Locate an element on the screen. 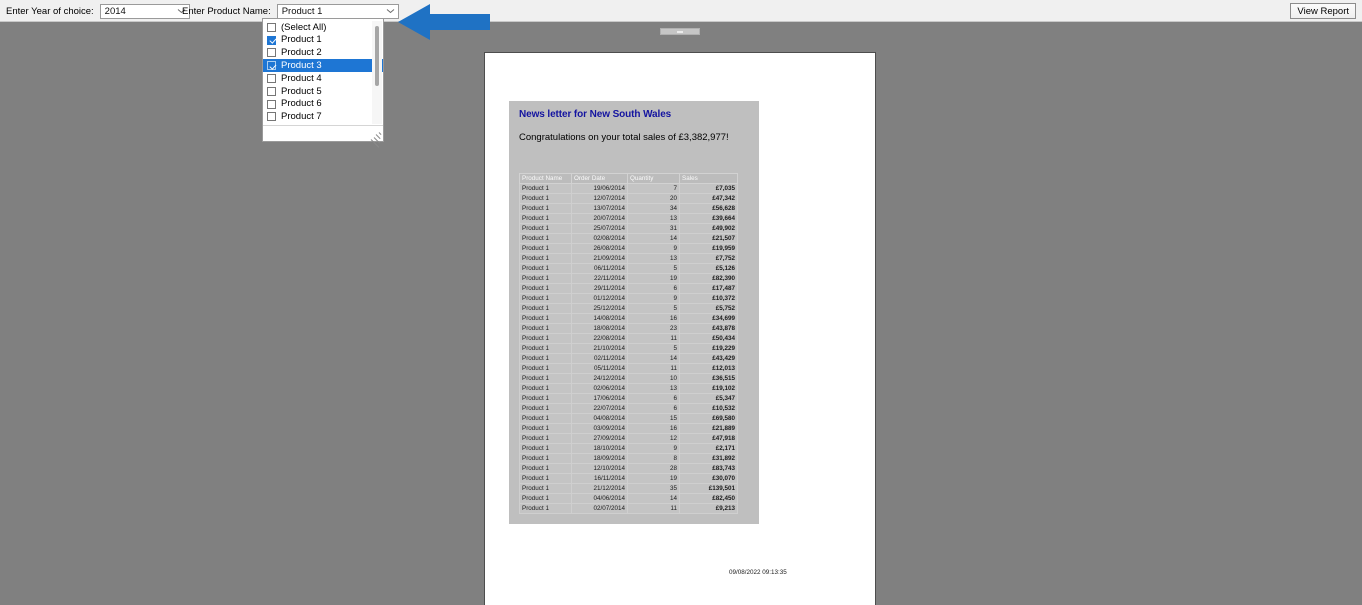 The height and width of the screenshot is (605, 1362). cell-quantity: 35 is located at coordinates (653, 488).